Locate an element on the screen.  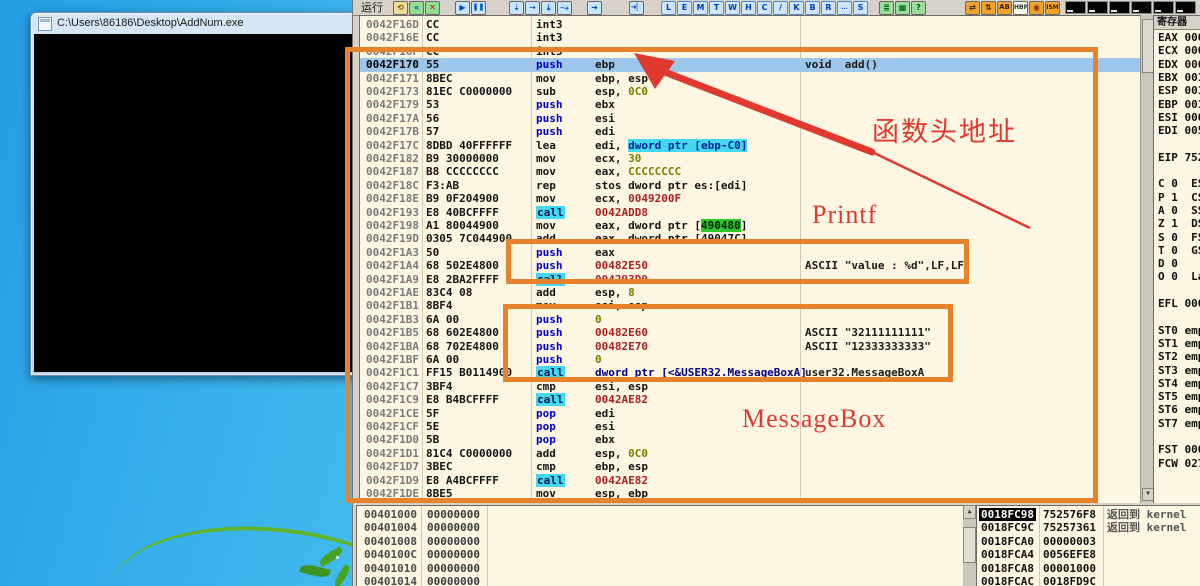
register-row: ST3 emp is located at coordinates (1179, 370).